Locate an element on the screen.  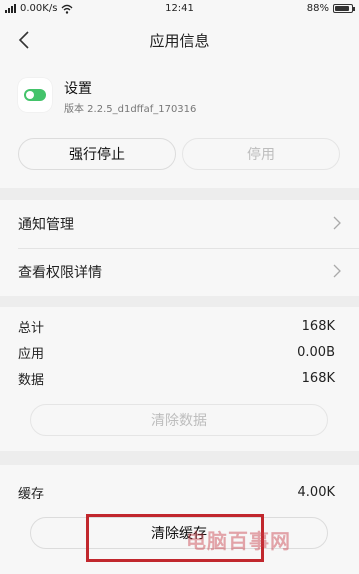
storage-row-total: 总计 168K is located at coordinates (176, 326).